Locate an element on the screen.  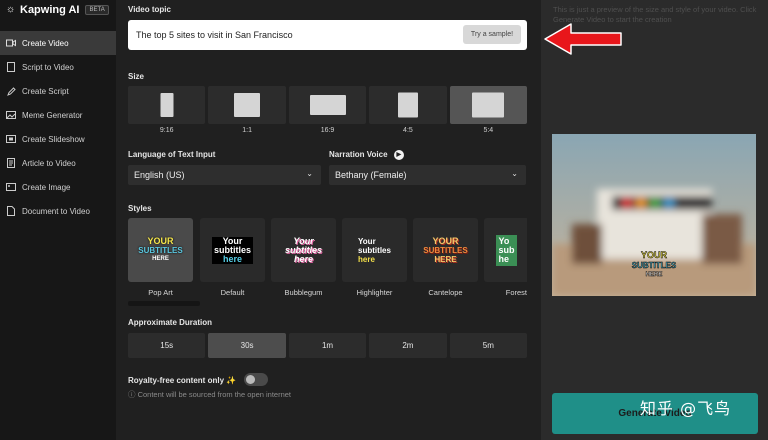
size-options is located at coordinates (328, 105).